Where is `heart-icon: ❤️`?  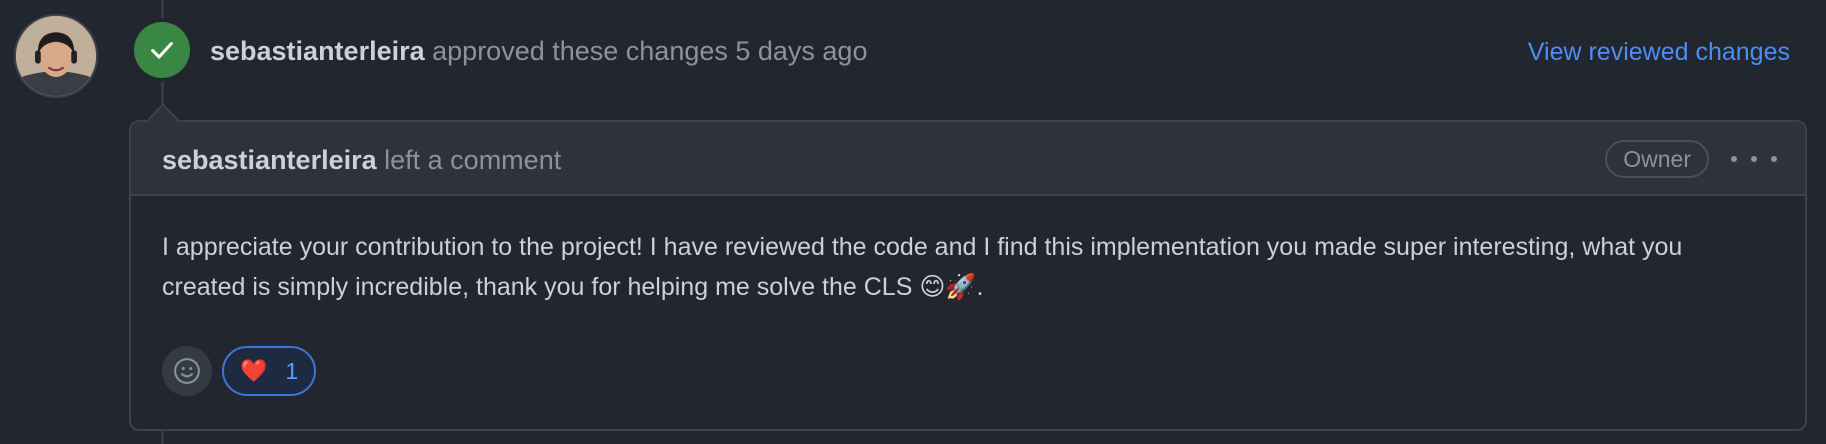 heart-icon: ❤️ is located at coordinates (254, 370).